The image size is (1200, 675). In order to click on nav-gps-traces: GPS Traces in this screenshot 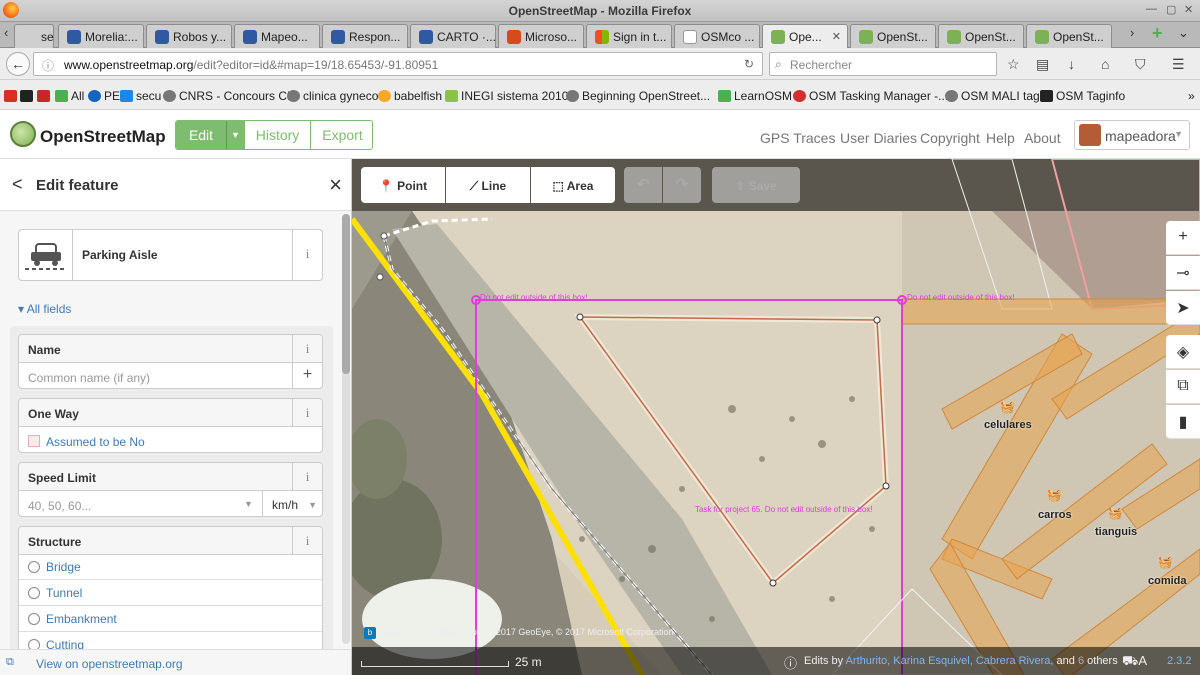, I will do `click(797, 138)`.